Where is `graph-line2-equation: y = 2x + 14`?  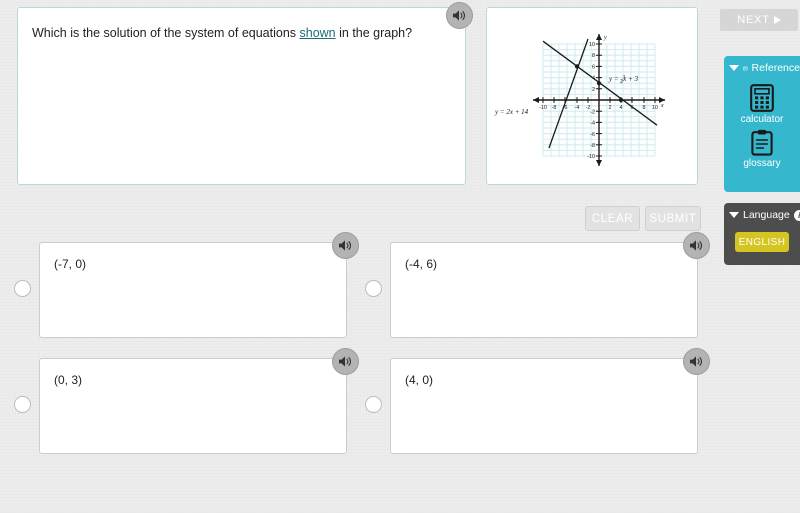 graph-line2-equation: y = 2x + 14 is located at coordinates (511, 112).